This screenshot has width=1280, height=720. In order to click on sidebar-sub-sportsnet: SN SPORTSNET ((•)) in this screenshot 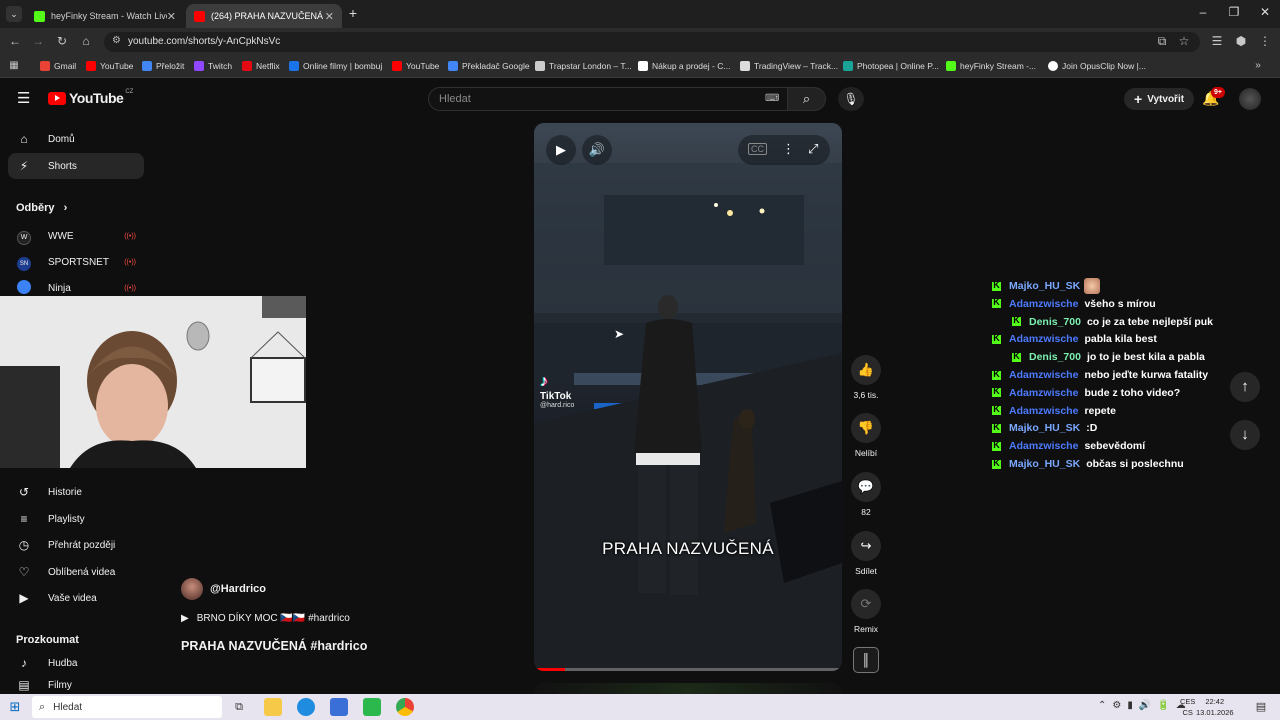, I will do `click(76, 262)`.